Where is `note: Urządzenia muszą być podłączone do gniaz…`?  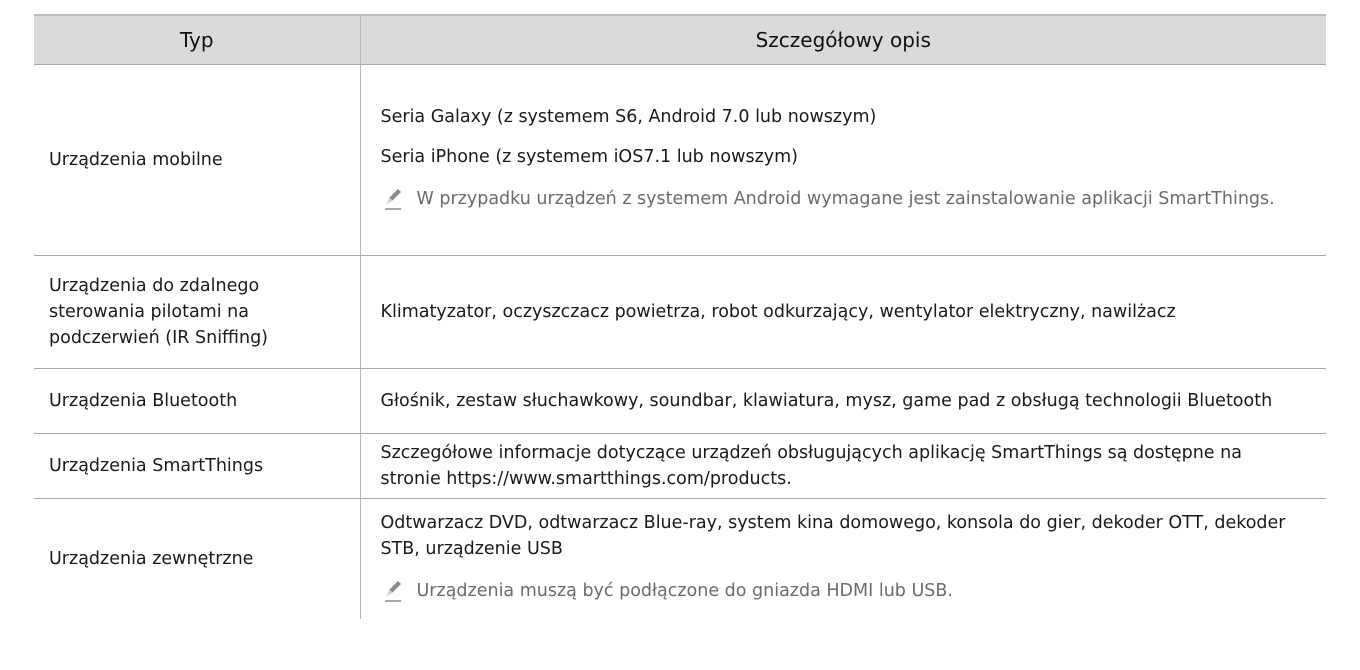 note: Urządzenia muszą być podłączone do gniaz… is located at coordinates (842, 591).